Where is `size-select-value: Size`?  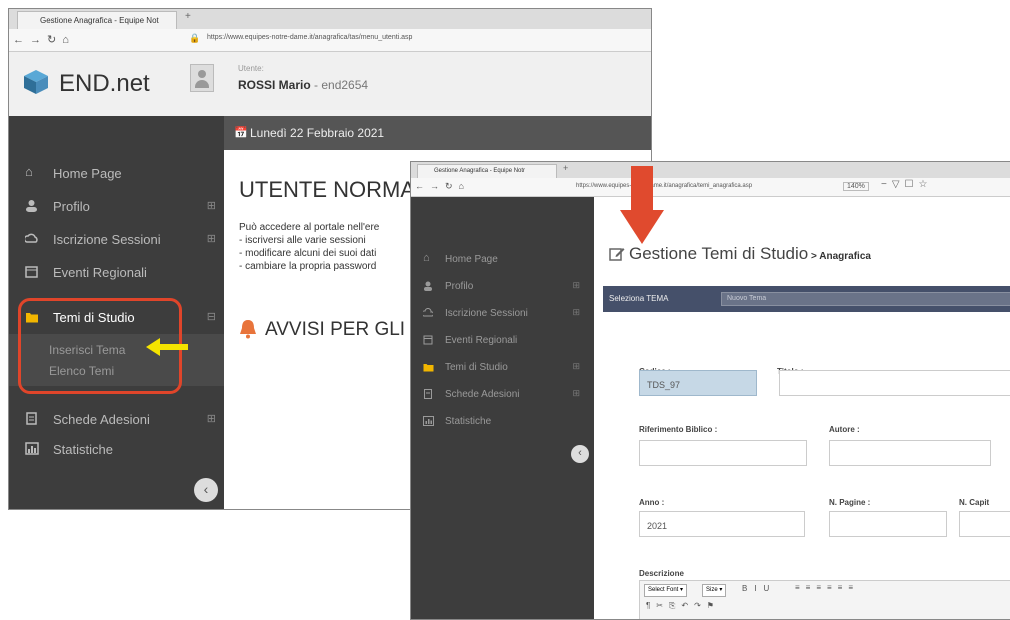 size-select-value: Size is located at coordinates (712, 590).